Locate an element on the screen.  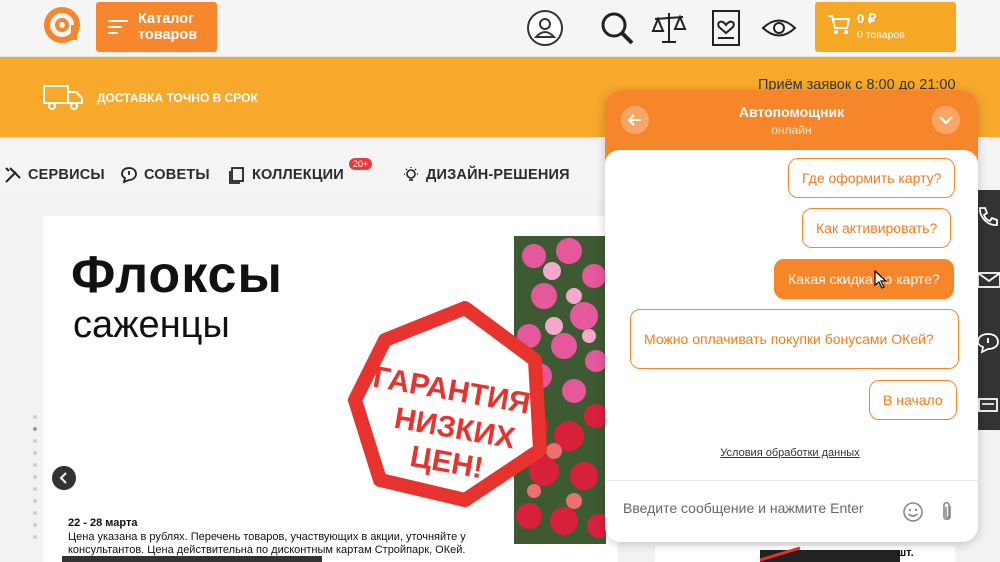
nav-label-collections: КОЛЛЕКЦИИ is located at coordinates (298, 175).